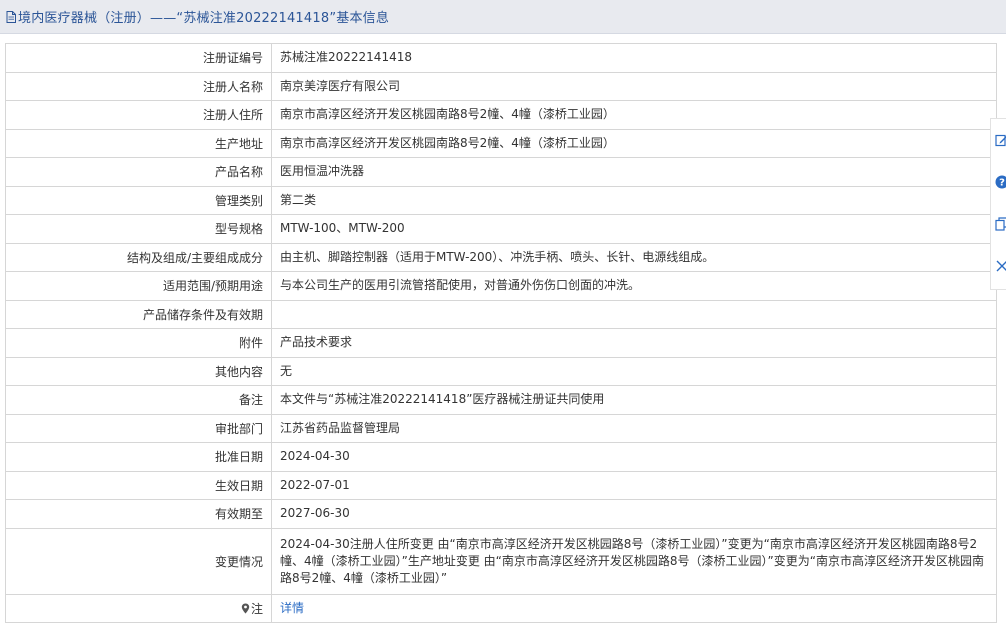 This screenshot has height=636, width=1006. Describe the element at coordinates (138, 514) in the screenshot. I see `row-label: 有效期至` at that location.